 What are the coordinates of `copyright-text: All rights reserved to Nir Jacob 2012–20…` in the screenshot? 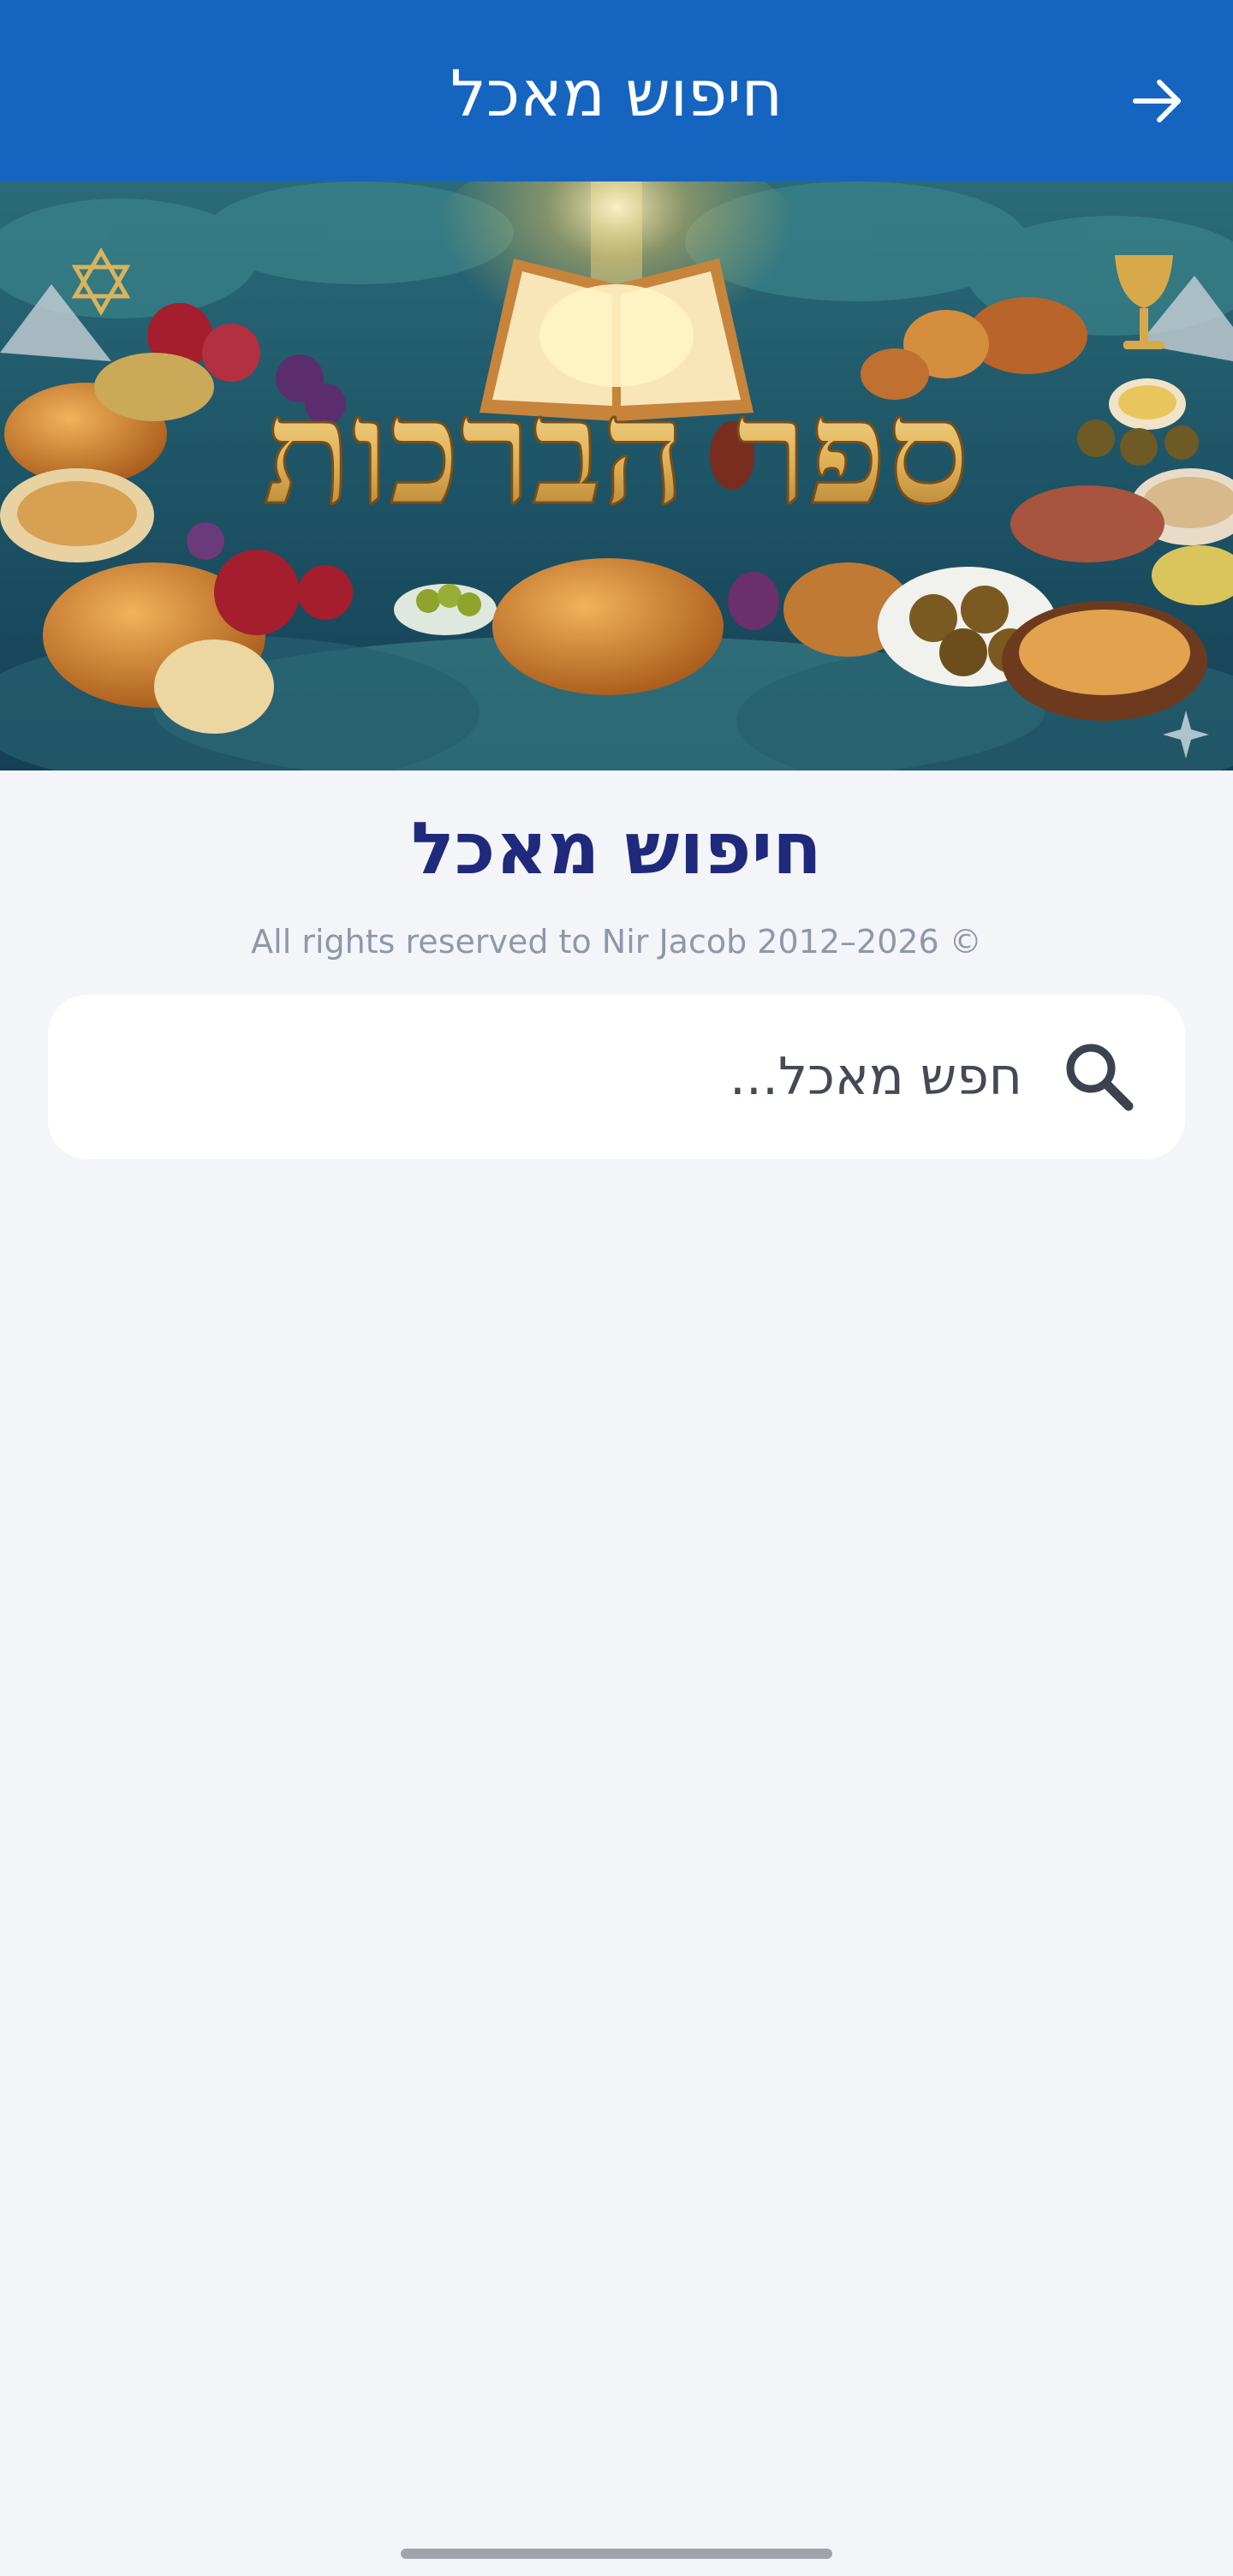 It's located at (616, 942).